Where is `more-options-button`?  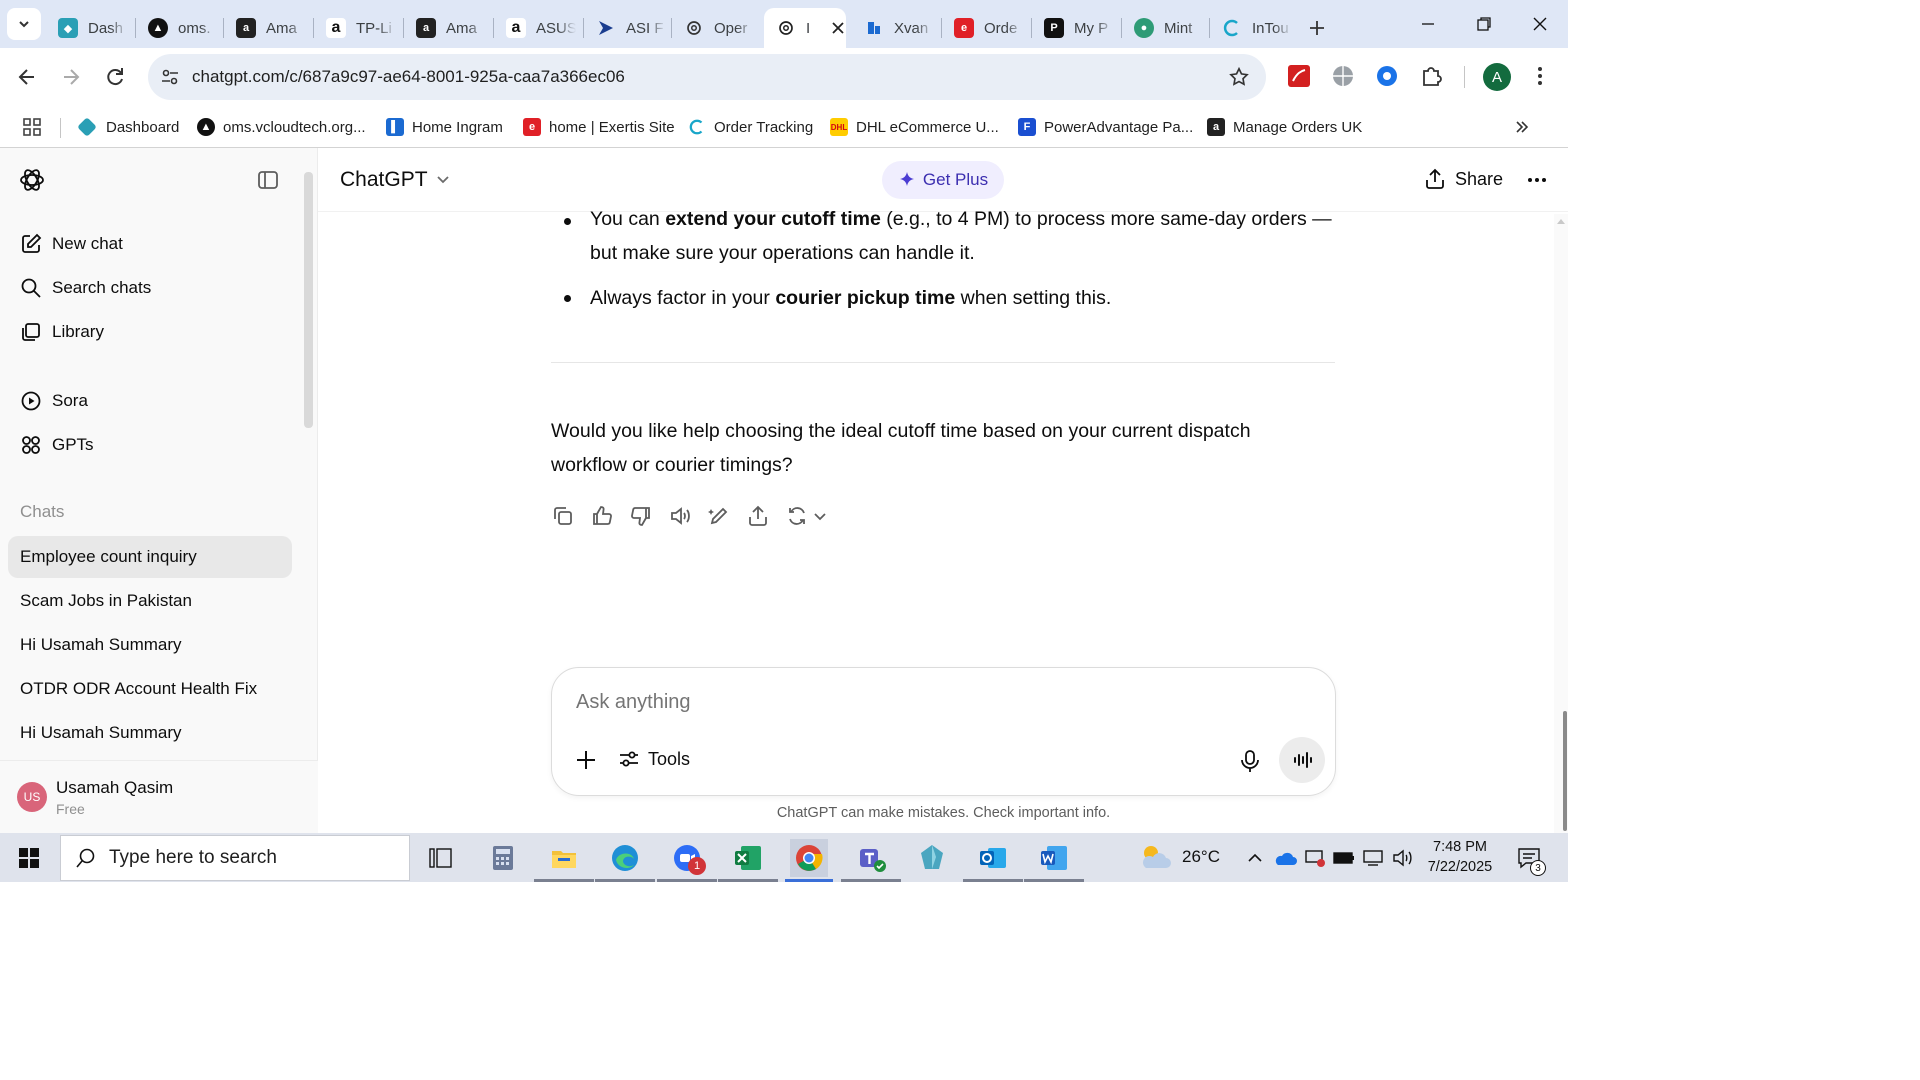 more-options-button is located at coordinates (1537, 180).